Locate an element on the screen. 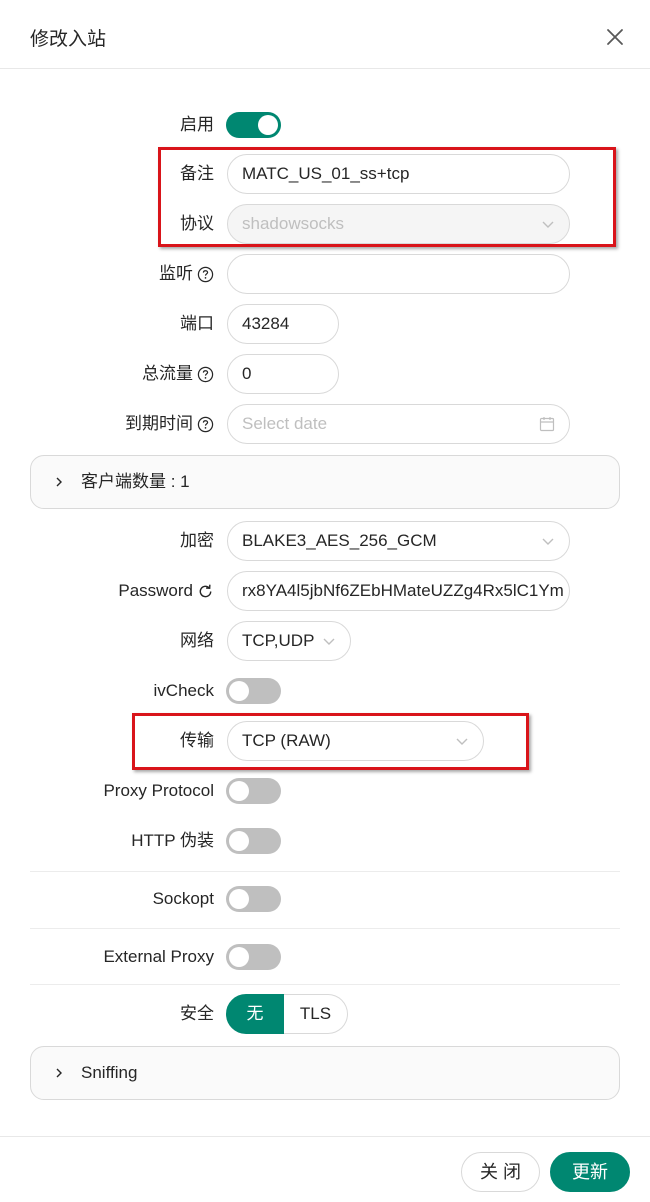 This screenshot has width=650, height=1202. encryption-select: BLAKE3_AES_256_GCM is located at coordinates (398, 541).